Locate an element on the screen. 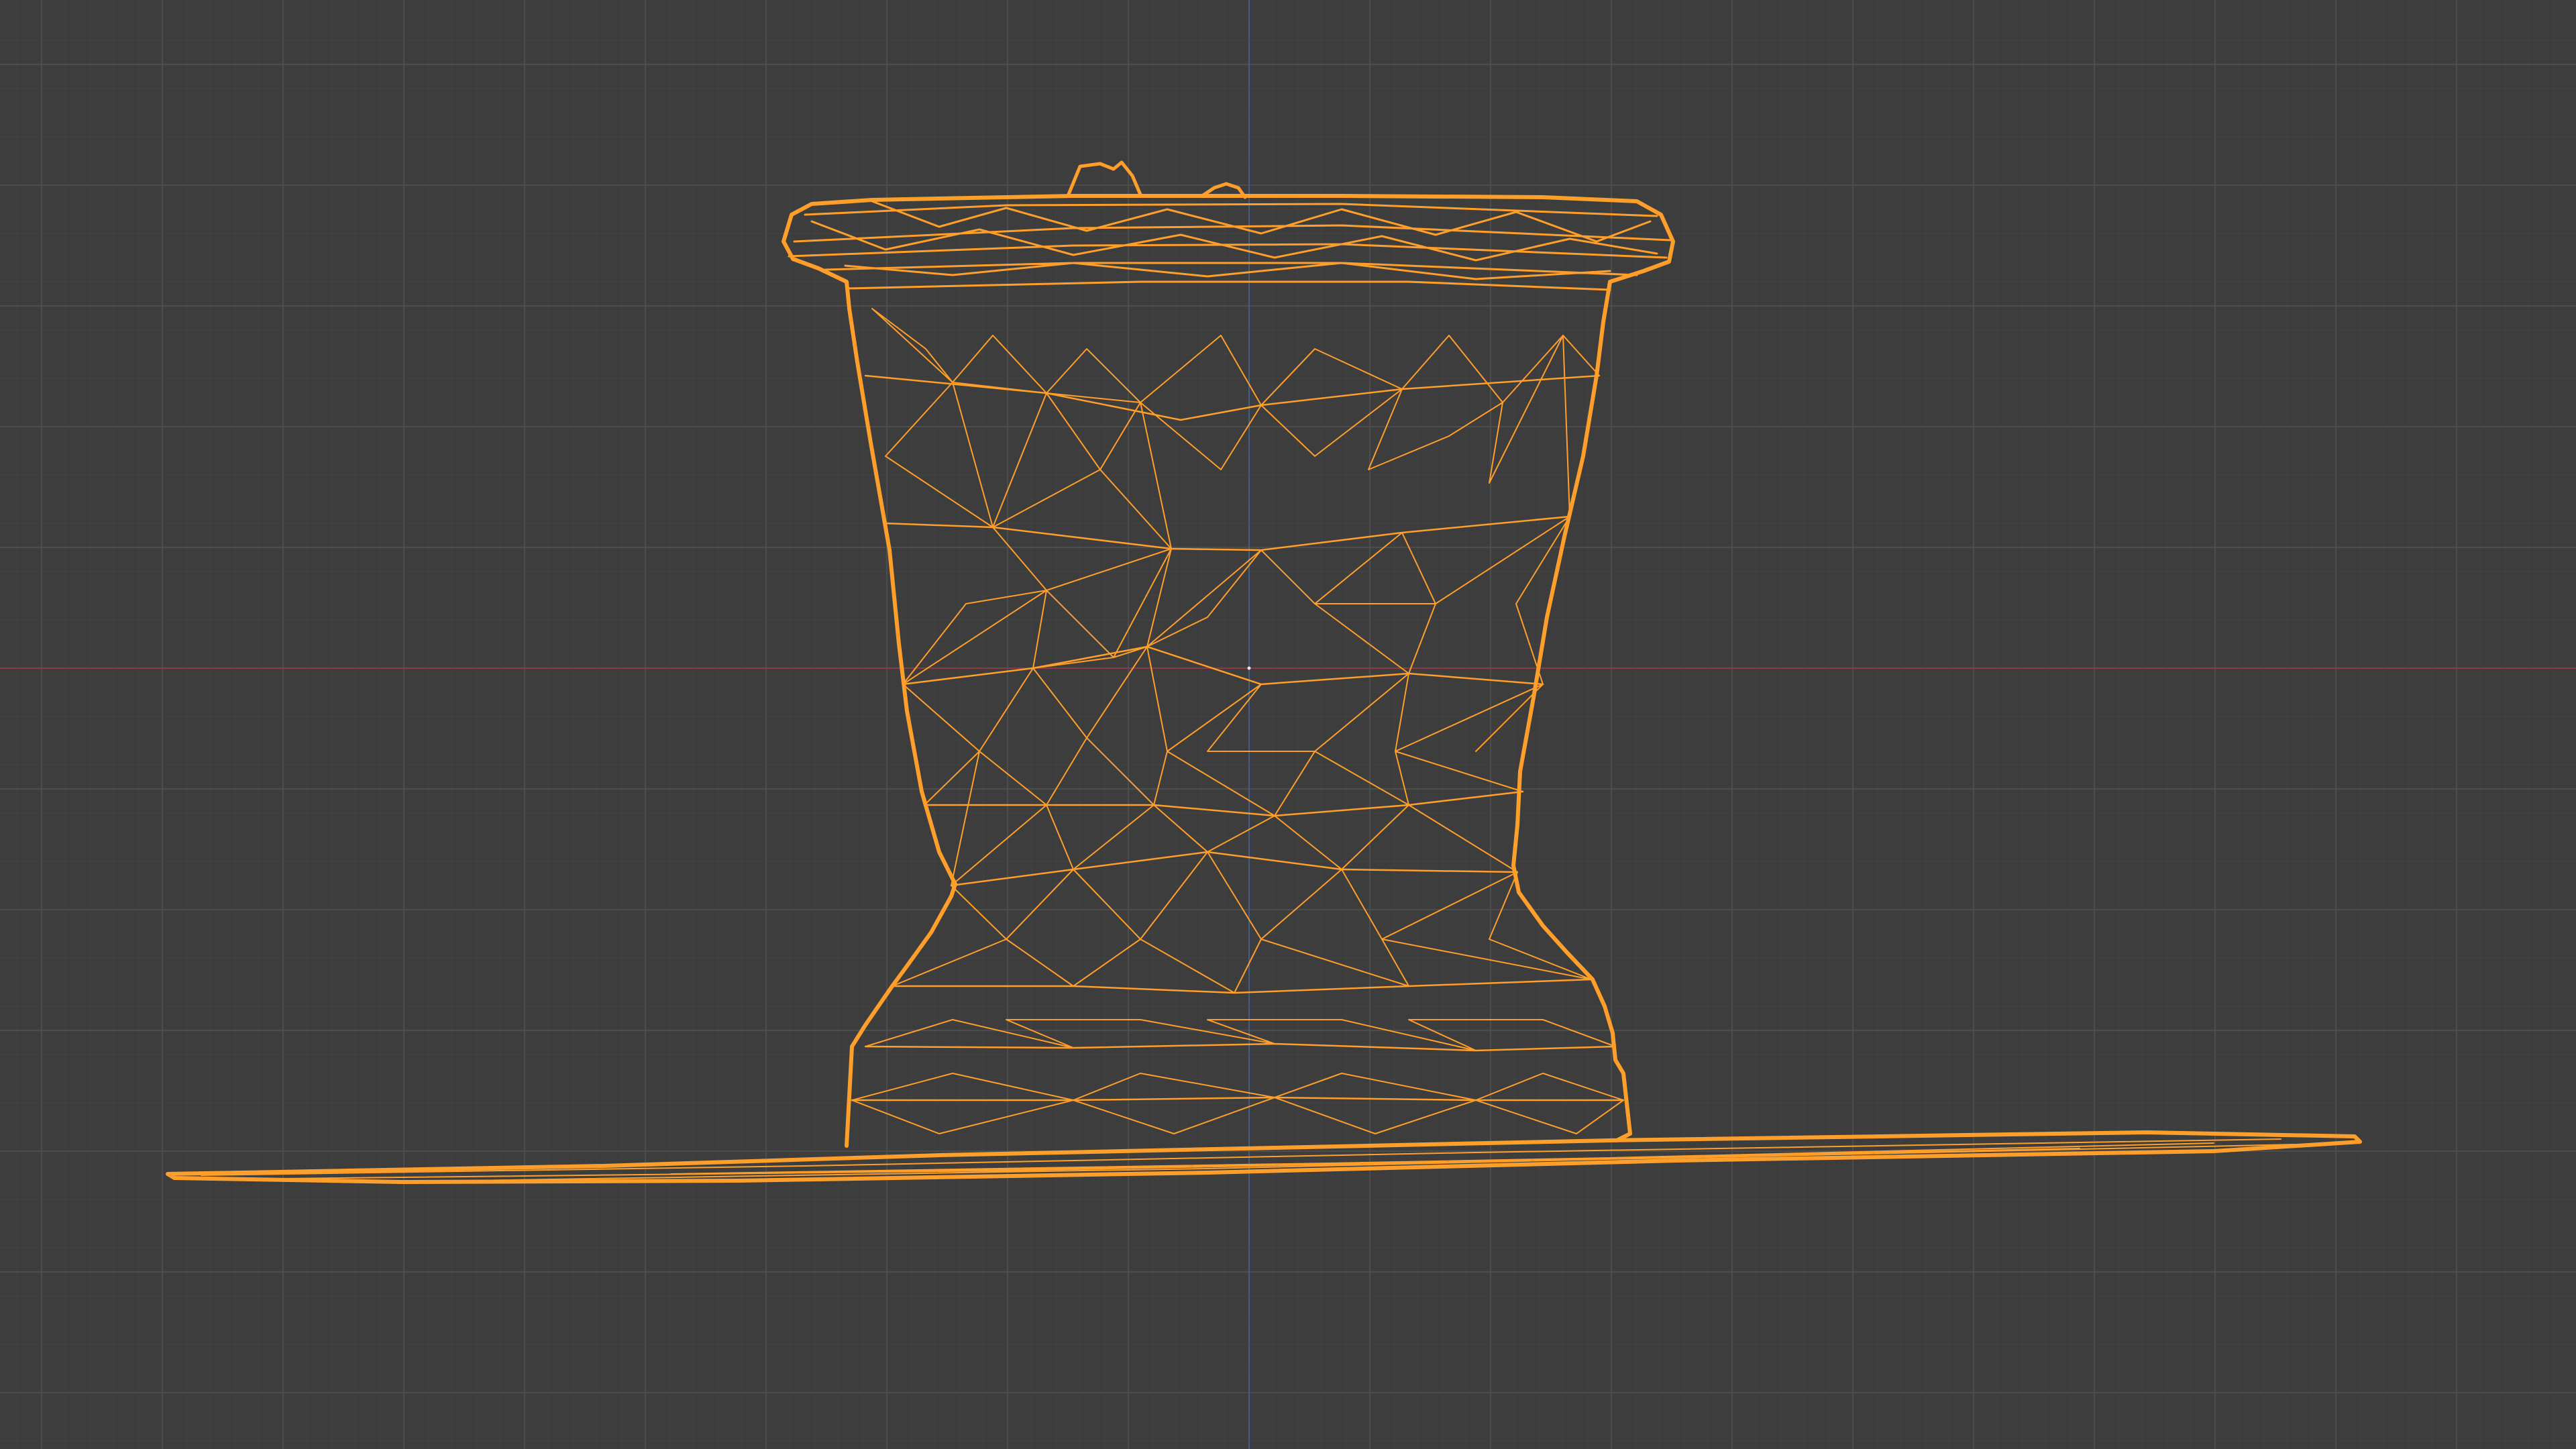 The width and height of the screenshot is (2576, 1449). 3d-cursor-dot is located at coordinates (1249, 668).